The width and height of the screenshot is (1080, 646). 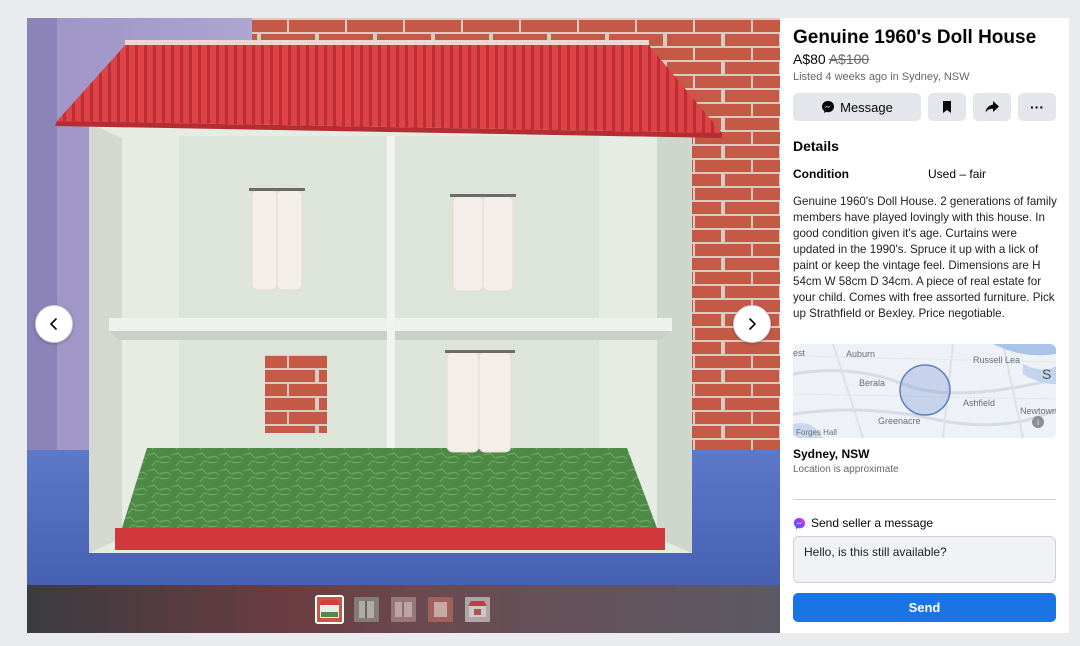 I want to click on thumbnail-strip, so click(x=403, y=609).